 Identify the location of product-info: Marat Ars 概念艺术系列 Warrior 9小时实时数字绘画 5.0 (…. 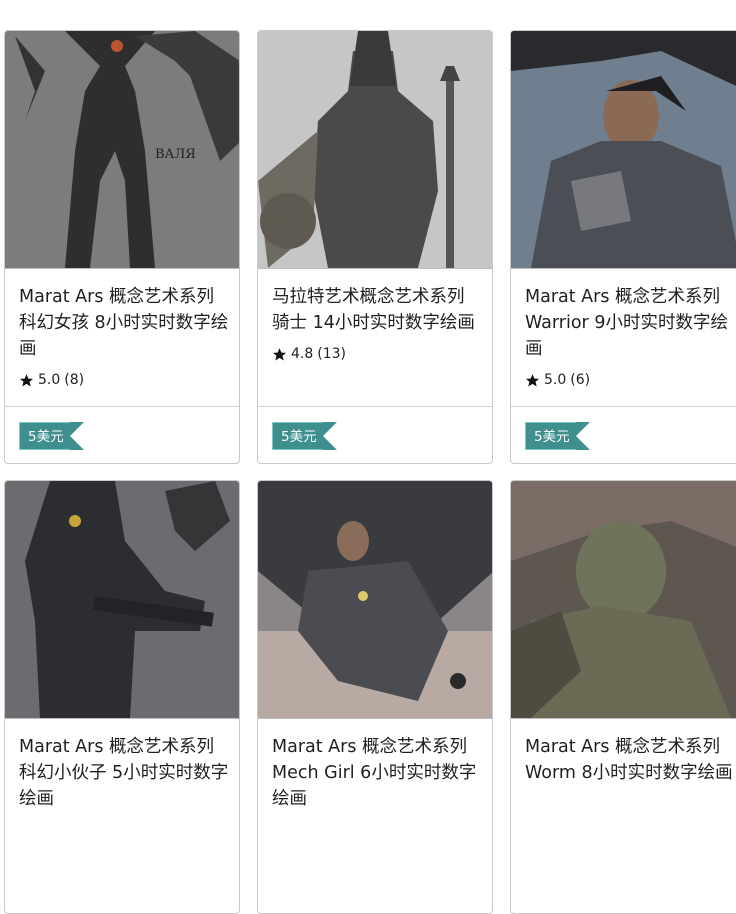
(623, 337).